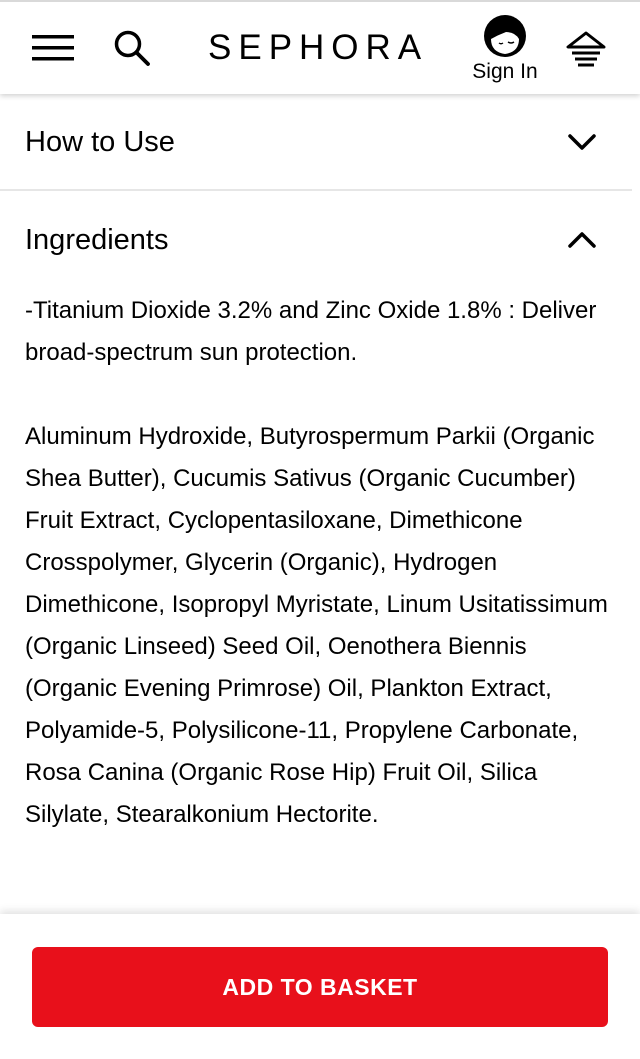 The image size is (640, 1059). What do you see at coordinates (505, 36) in the screenshot?
I see `user-avatar-icon` at bounding box center [505, 36].